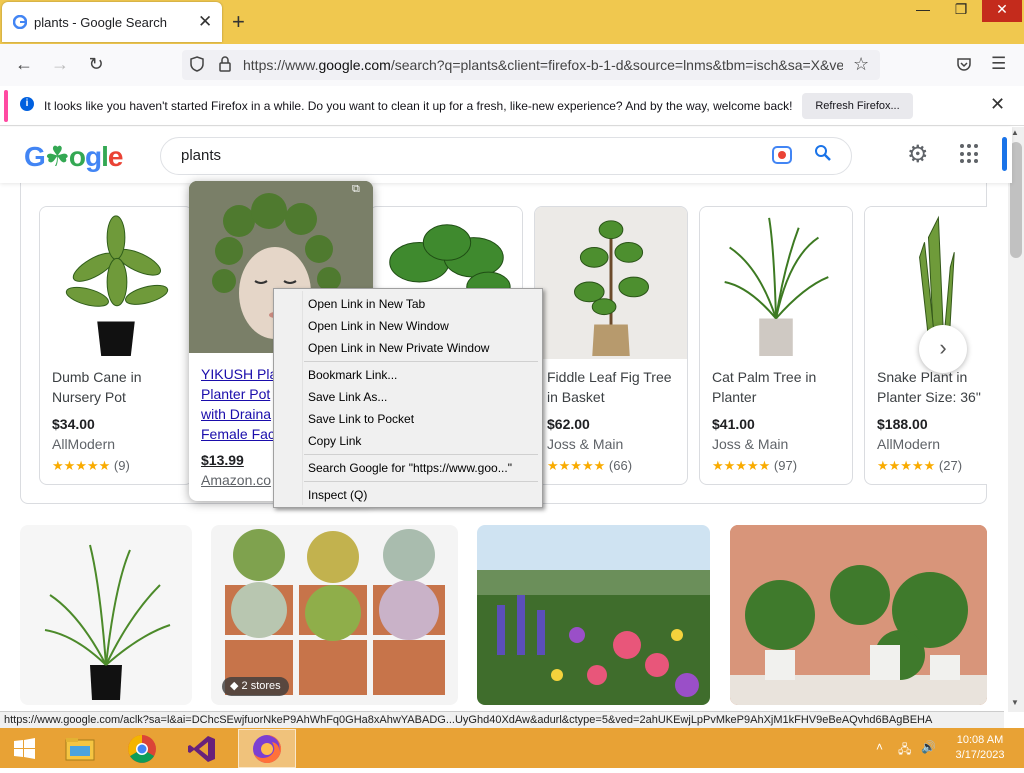 The width and height of the screenshot is (1024, 773). I want to click on product-rating: ★★★★★ (9), so click(91, 465).